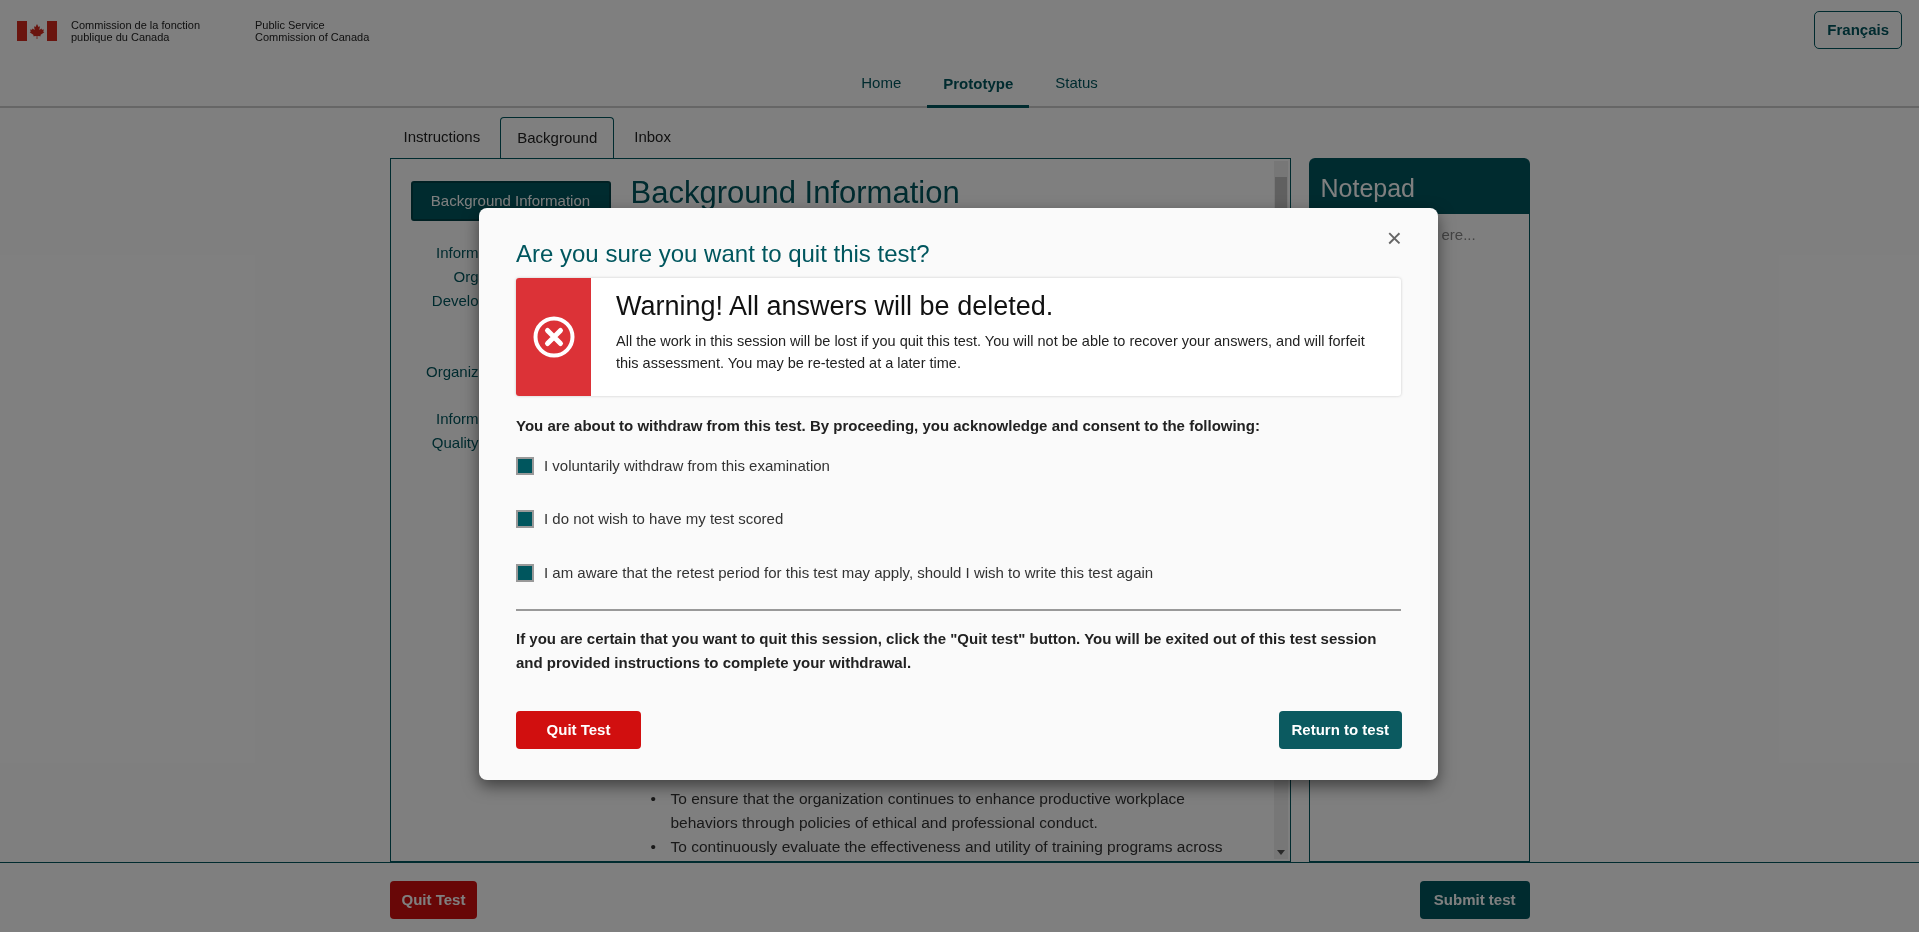 Image resolution: width=1919 pixels, height=932 pixels. Describe the element at coordinates (888, 426) in the screenshot. I see `consent-intro: You are about to withdraw from this test. By proceeding, you acknowledge and consent to the following:` at that location.